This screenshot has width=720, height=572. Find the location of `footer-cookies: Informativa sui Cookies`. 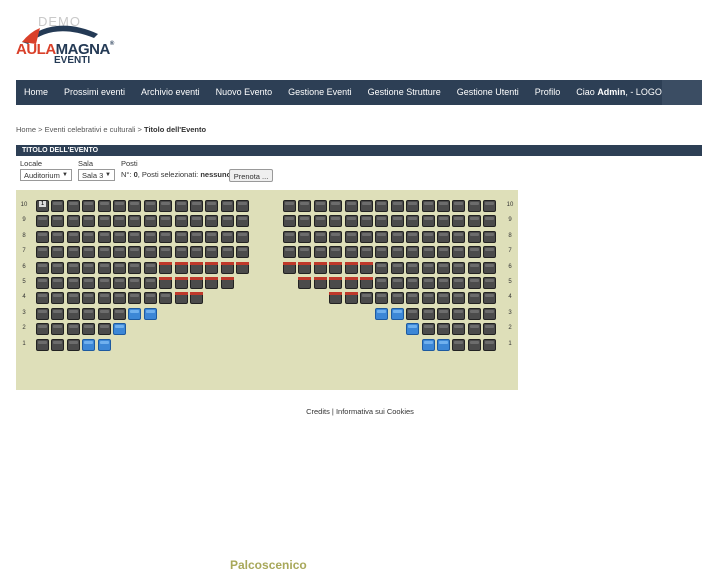

footer-cookies: Informativa sui Cookies is located at coordinates (375, 411).